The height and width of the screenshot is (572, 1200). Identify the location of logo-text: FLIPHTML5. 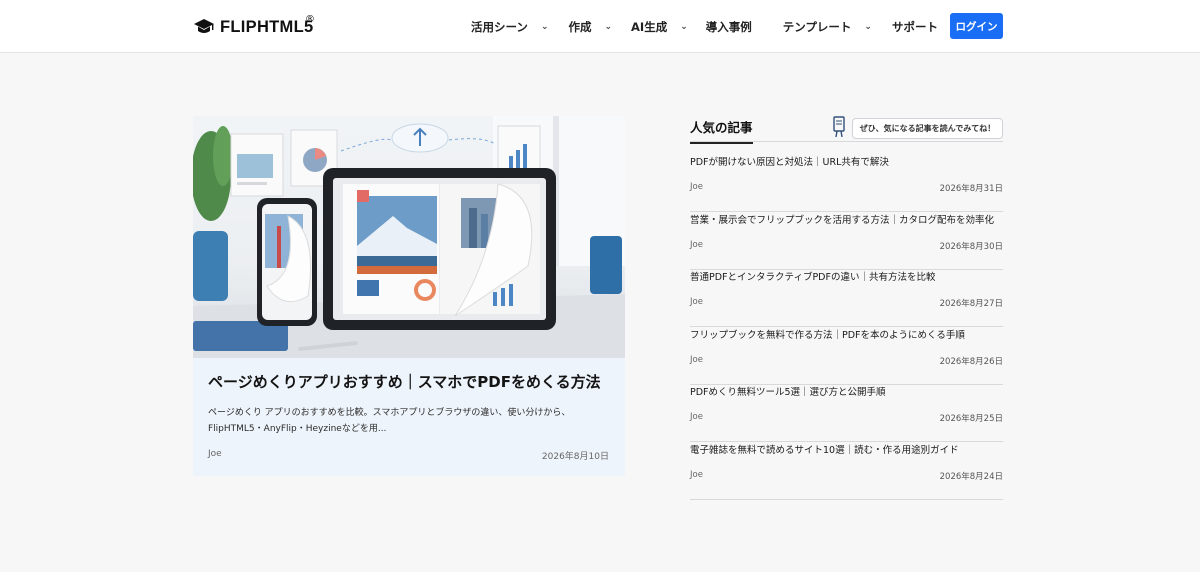
(267, 26).